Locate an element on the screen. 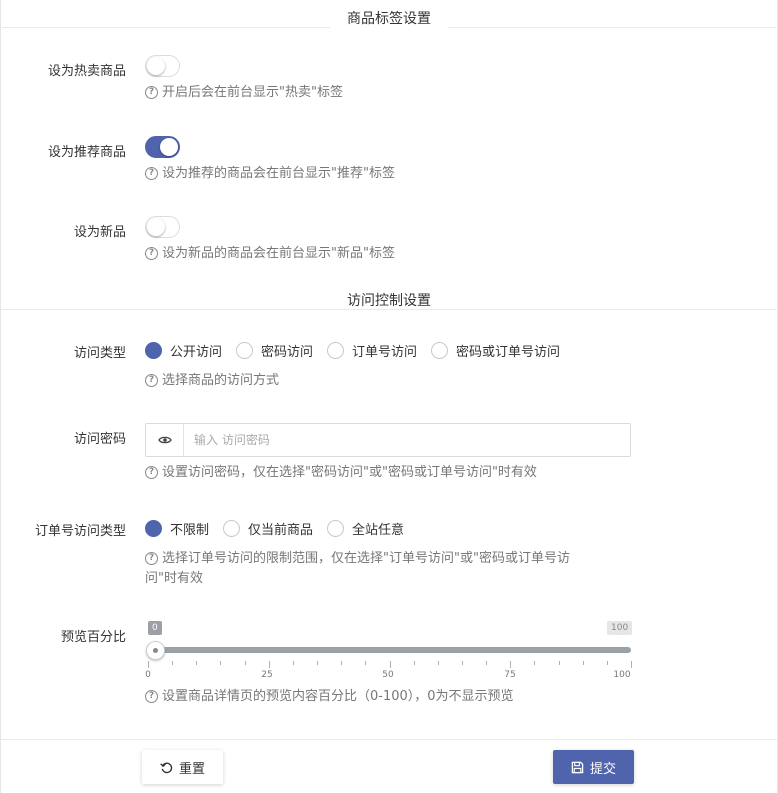  access-type-radio-3: 密码或订单号访问 is located at coordinates (495, 350).